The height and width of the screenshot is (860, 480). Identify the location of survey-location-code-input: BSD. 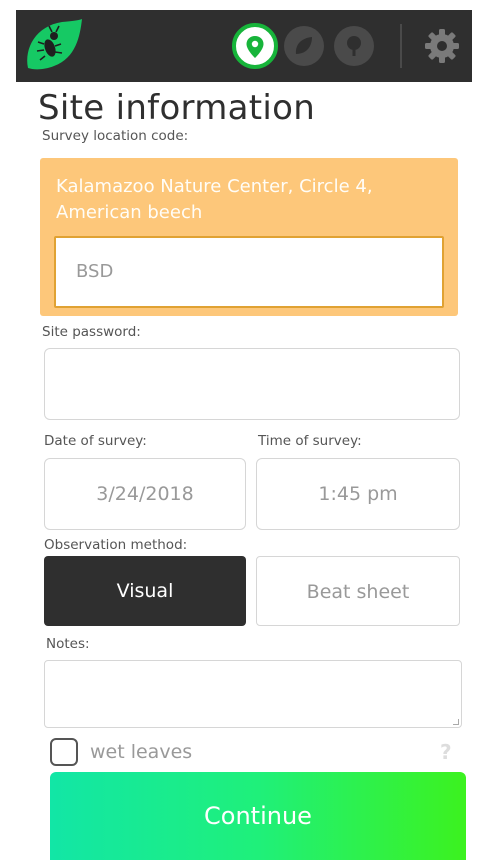
(249, 272).